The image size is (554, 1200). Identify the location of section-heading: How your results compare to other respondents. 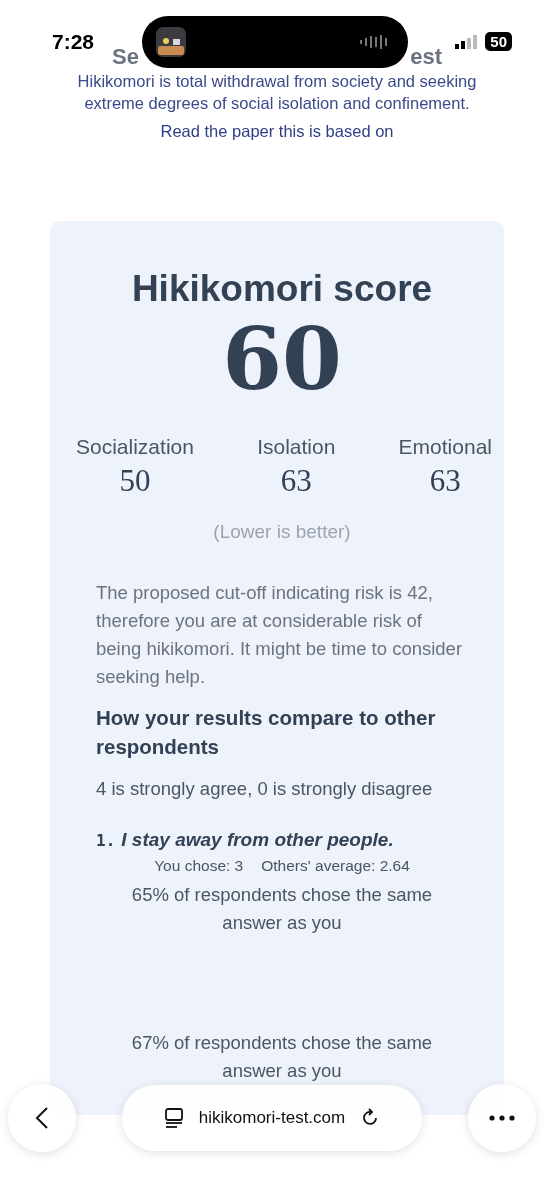
(266, 732).